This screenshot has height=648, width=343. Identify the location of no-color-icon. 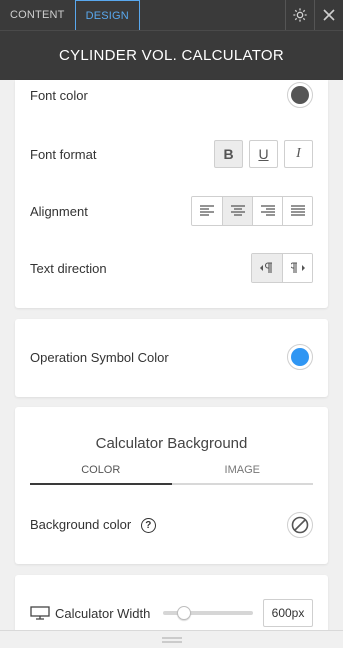
(300, 525).